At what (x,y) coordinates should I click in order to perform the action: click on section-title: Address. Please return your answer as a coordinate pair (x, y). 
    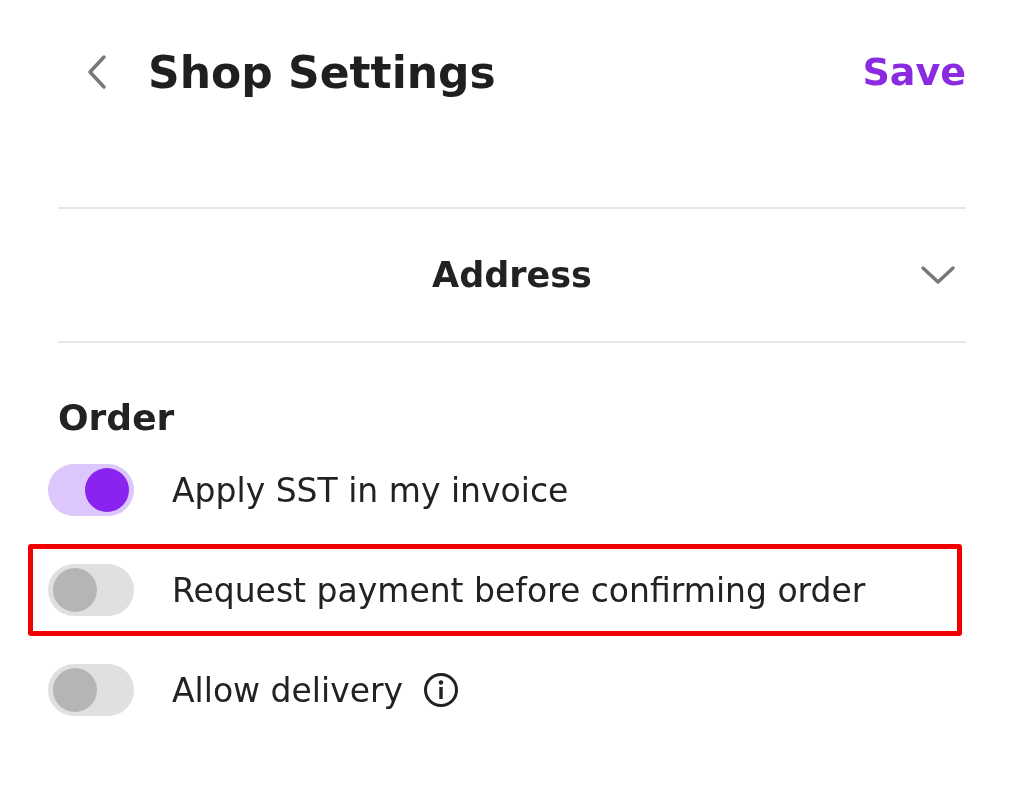
    Looking at the image, I should click on (512, 275).